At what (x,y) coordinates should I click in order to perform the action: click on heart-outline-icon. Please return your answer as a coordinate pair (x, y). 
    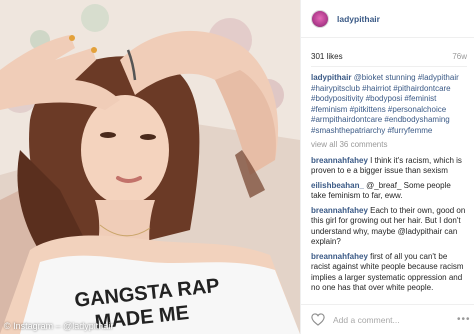
    Looking at the image, I should click on (318, 319).